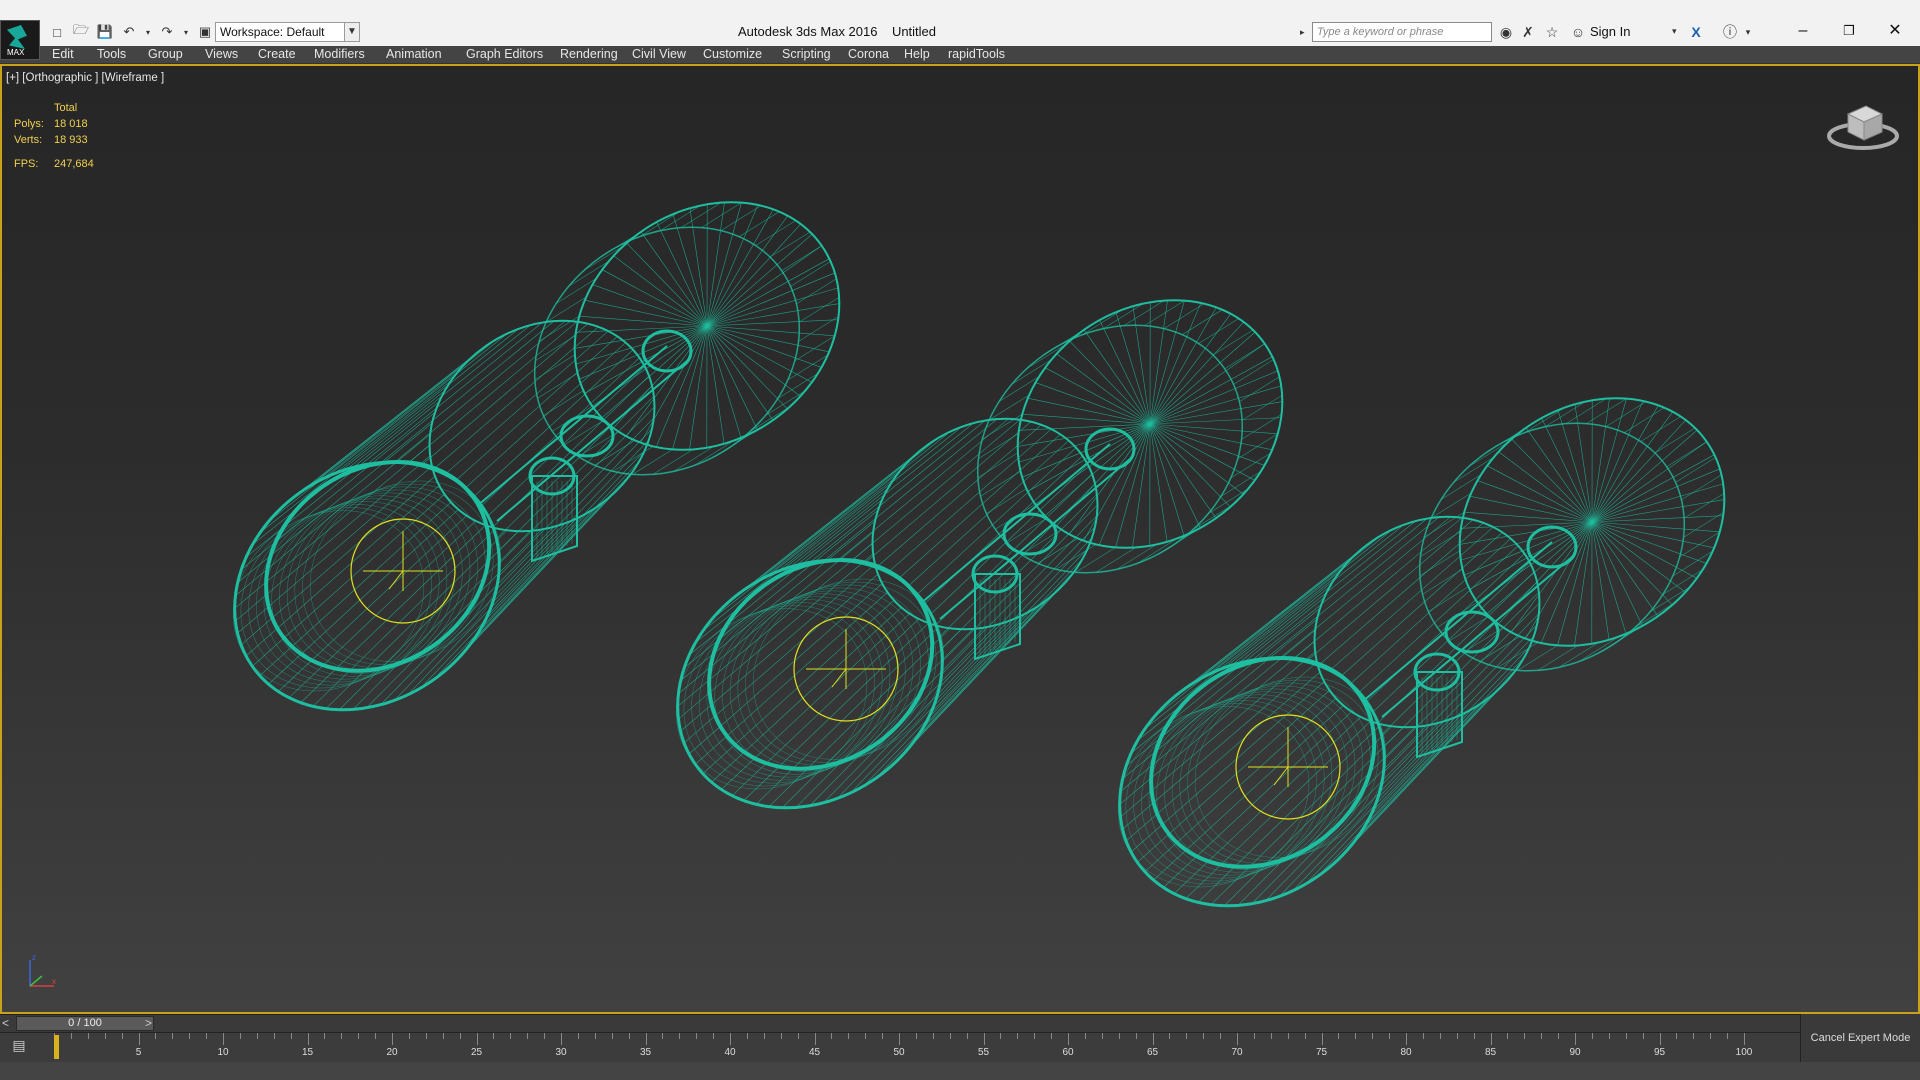  What do you see at coordinates (1696, 32) in the screenshot?
I see `exchange-apps-icon: X` at bounding box center [1696, 32].